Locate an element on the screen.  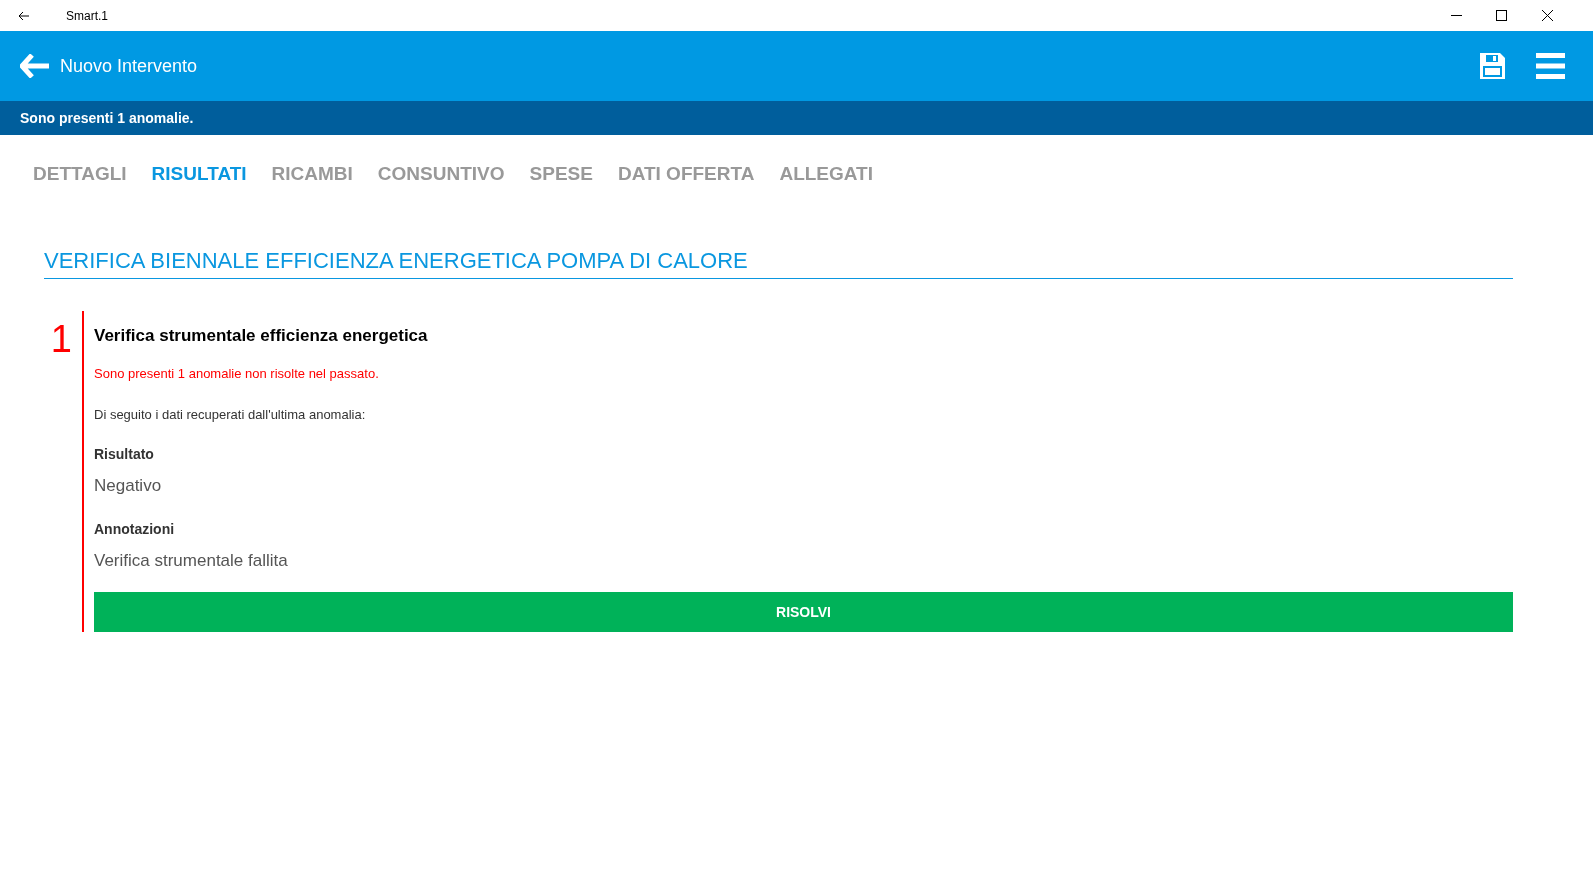
tab: DETTAGLI is located at coordinates (80, 174).